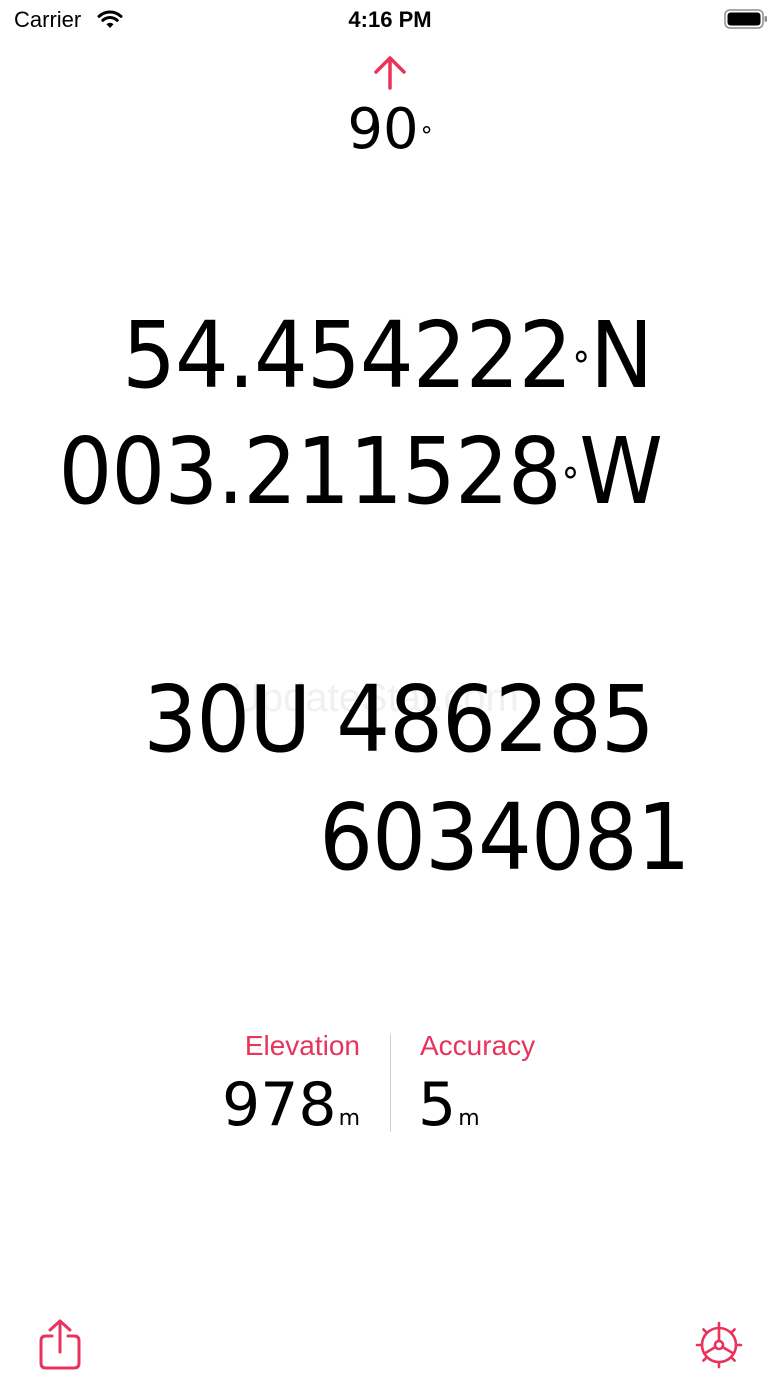 The height and width of the screenshot is (1387, 780). What do you see at coordinates (60, 1344) in the screenshot?
I see `share-icon` at bounding box center [60, 1344].